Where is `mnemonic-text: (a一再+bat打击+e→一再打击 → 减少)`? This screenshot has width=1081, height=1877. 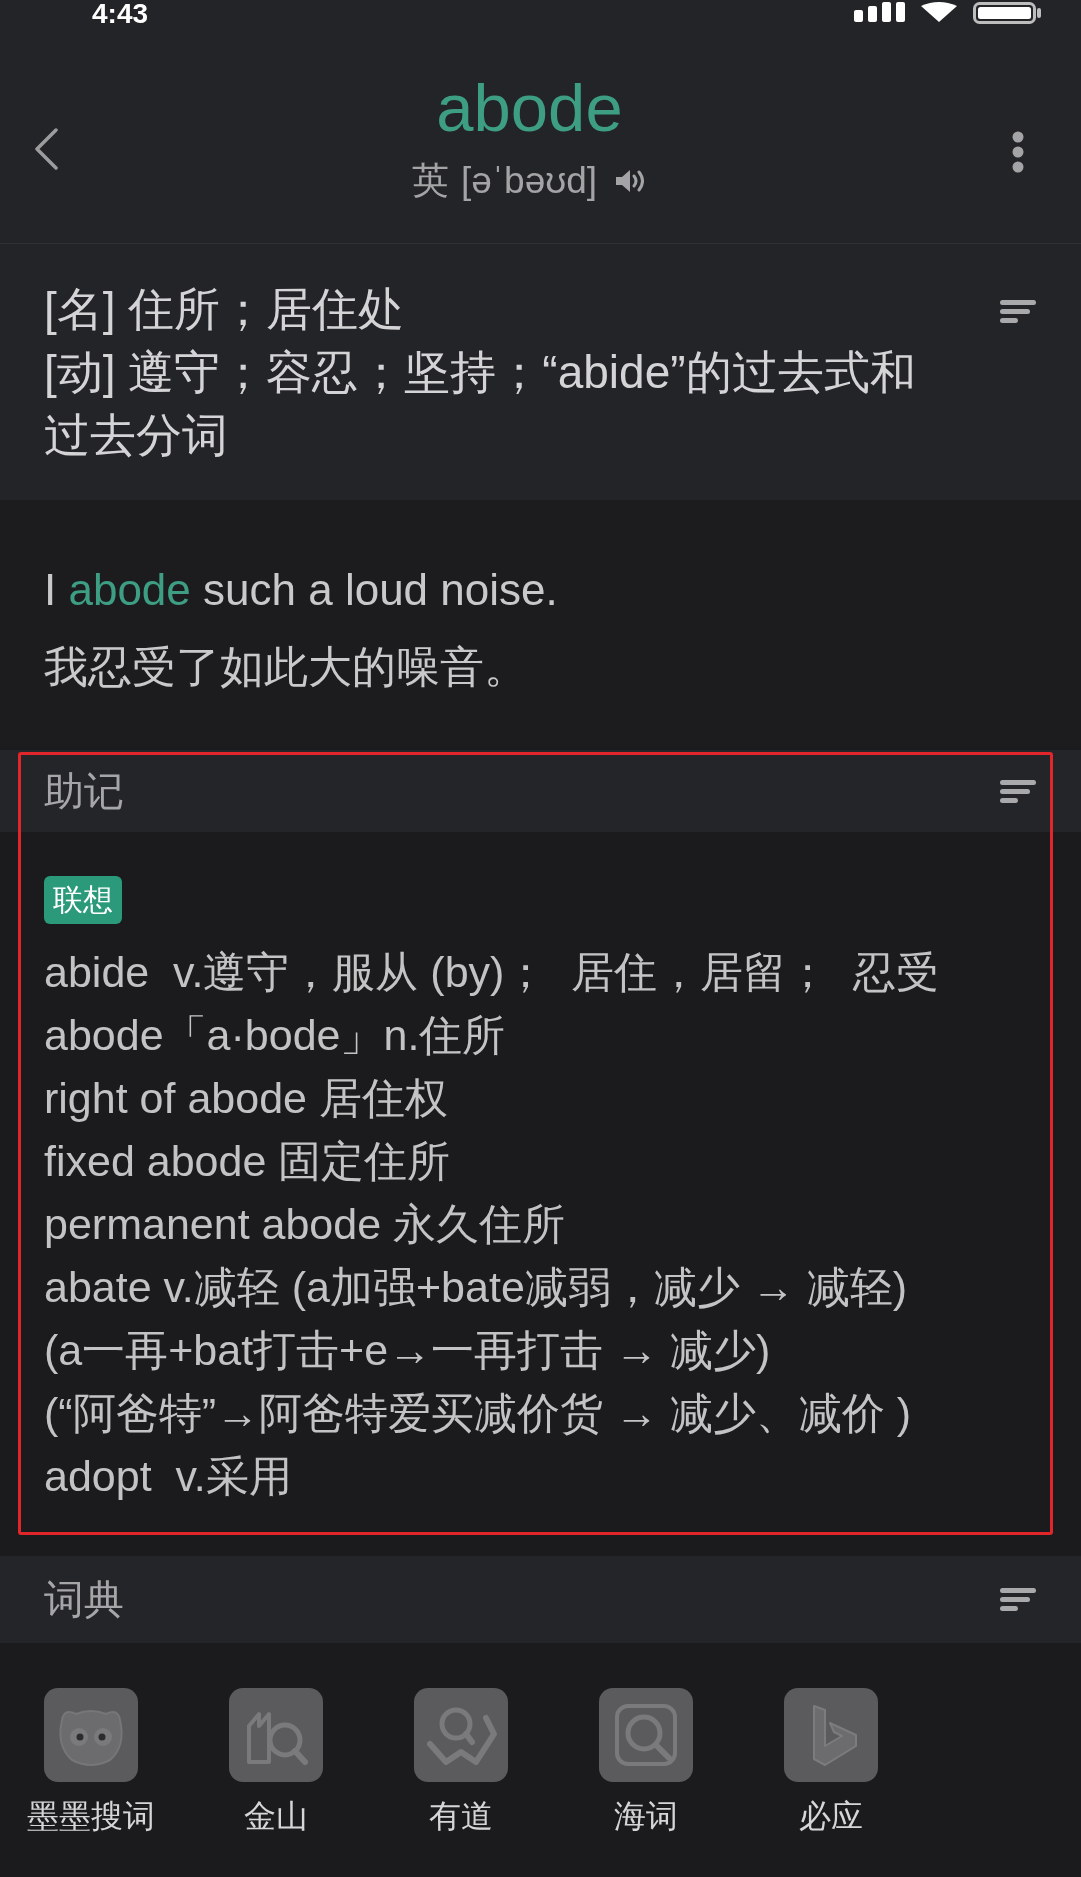 mnemonic-text: (a一再+bat打击+e→一再打击 → 减少) is located at coordinates (407, 1350).